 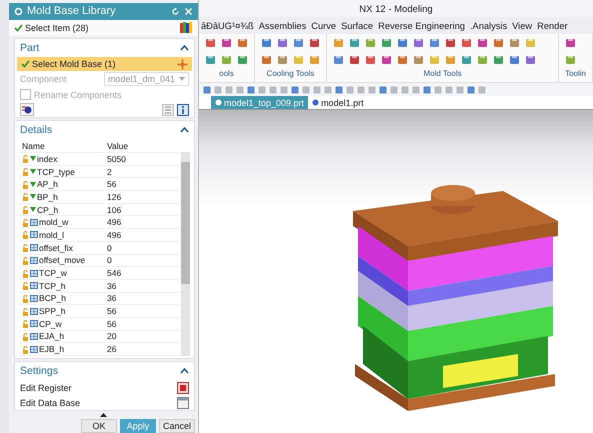 I want to click on column-header: Value, so click(x=118, y=145).